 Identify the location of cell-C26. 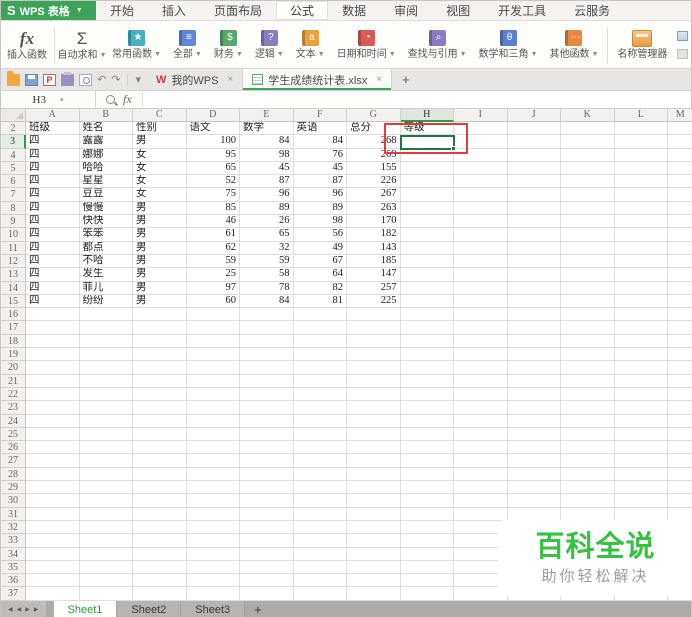
(160, 448).